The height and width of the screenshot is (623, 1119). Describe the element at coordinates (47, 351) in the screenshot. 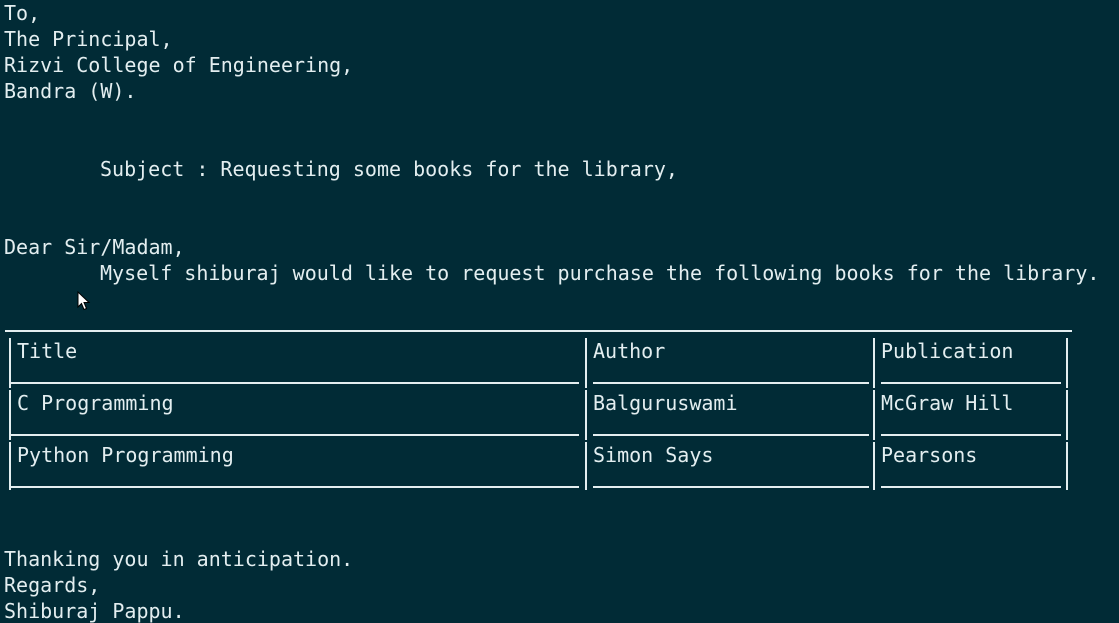

I see `header-title: Title` at that location.